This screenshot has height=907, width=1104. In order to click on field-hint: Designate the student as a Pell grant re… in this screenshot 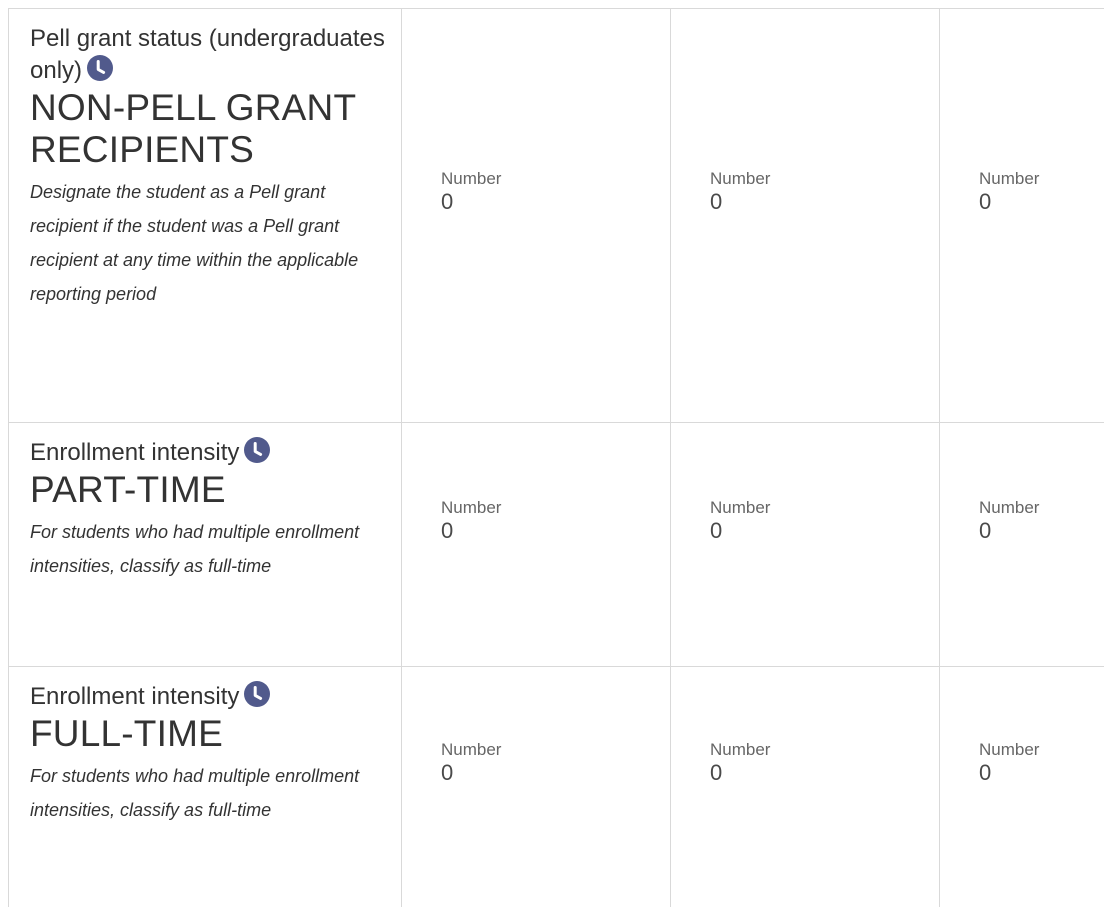, I will do `click(194, 243)`.